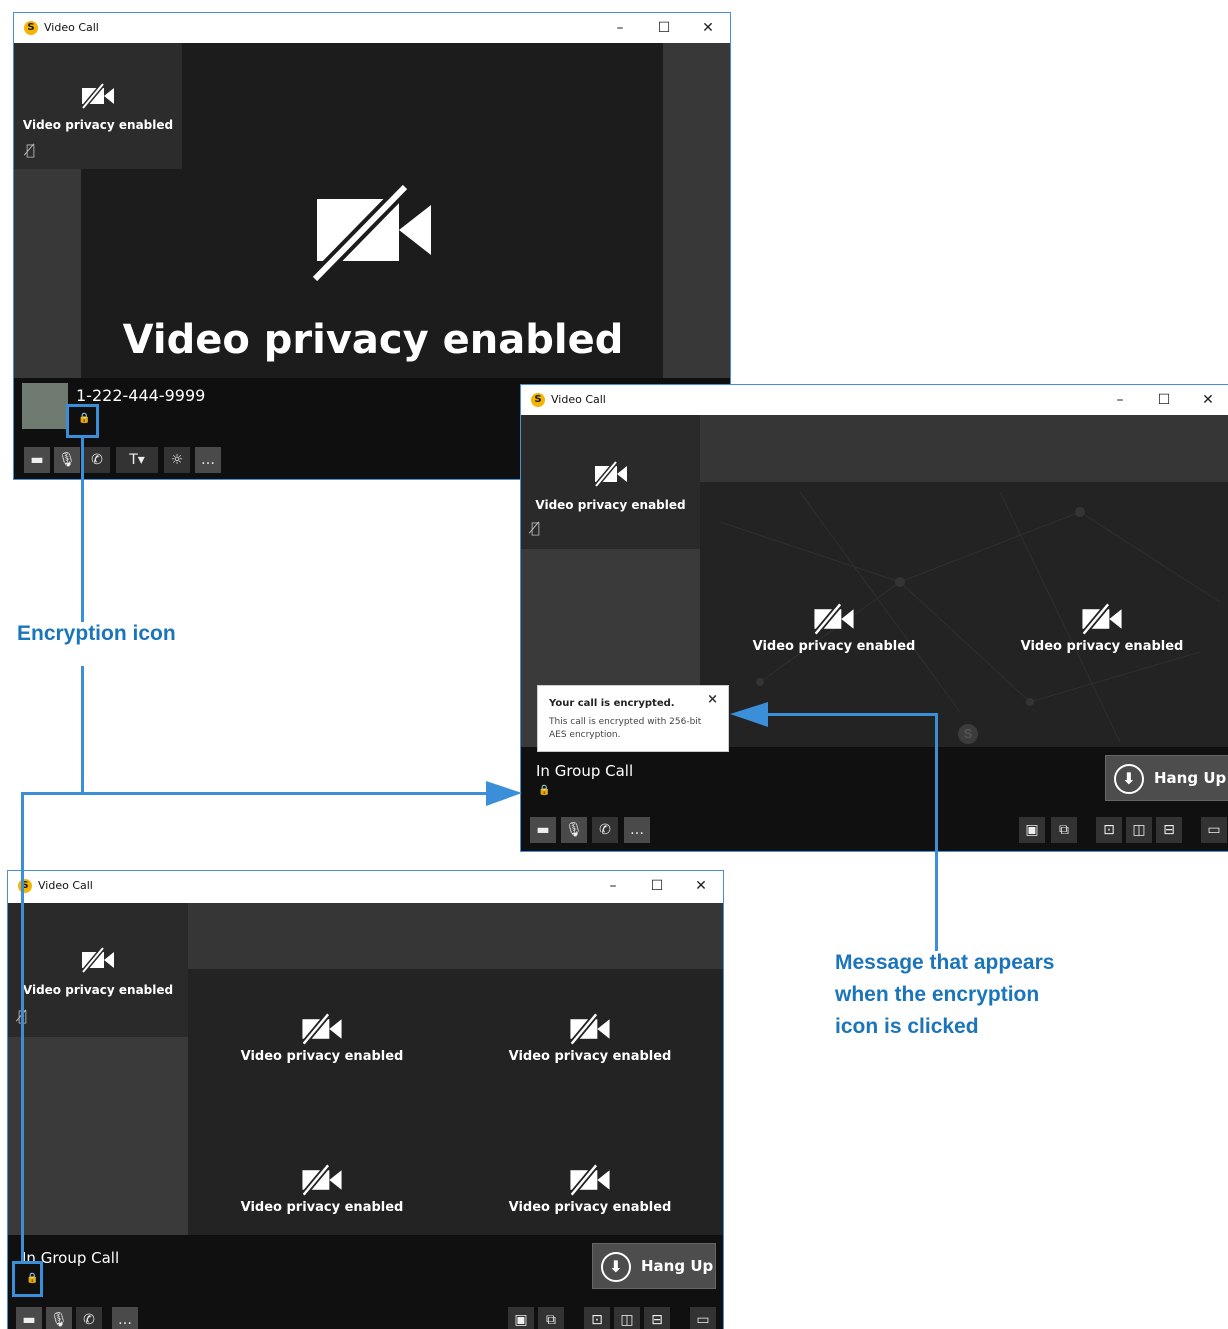  I want to click on text-button: T▾, so click(137, 460).